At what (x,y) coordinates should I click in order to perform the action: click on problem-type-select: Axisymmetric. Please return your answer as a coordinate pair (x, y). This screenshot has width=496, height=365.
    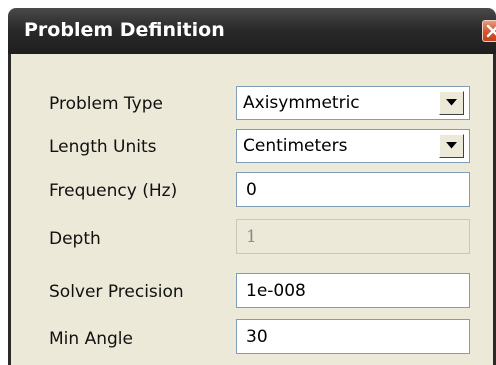
    Looking at the image, I should click on (353, 103).